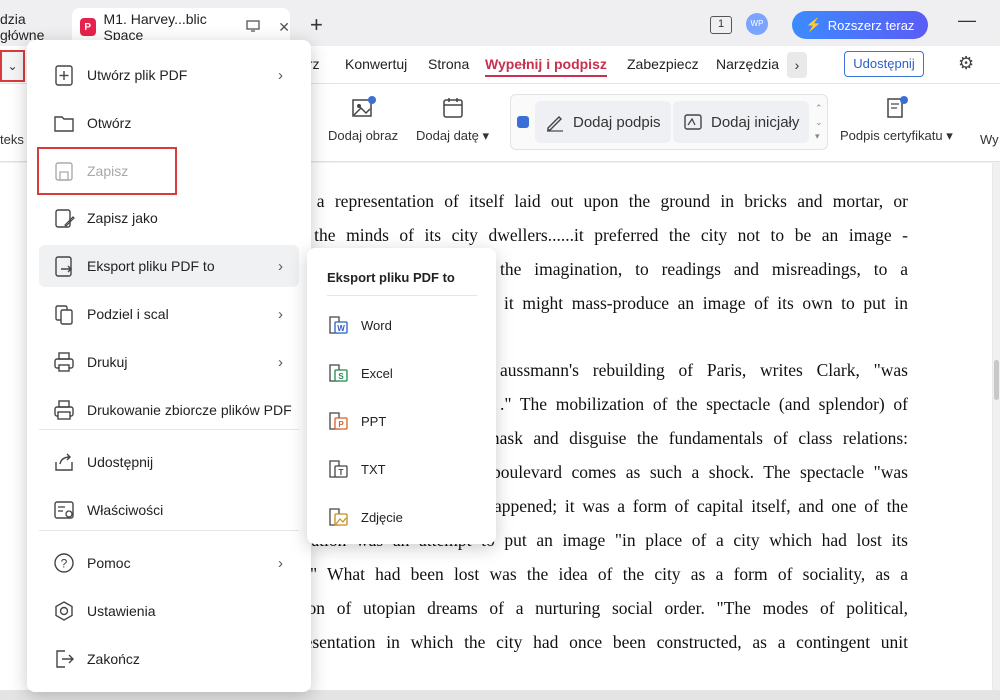 Image resolution: width=1000 pixels, height=700 pixels. What do you see at coordinates (341, 376) in the screenshot?
I see `svg-text: S` at bounding box center [341, 376].